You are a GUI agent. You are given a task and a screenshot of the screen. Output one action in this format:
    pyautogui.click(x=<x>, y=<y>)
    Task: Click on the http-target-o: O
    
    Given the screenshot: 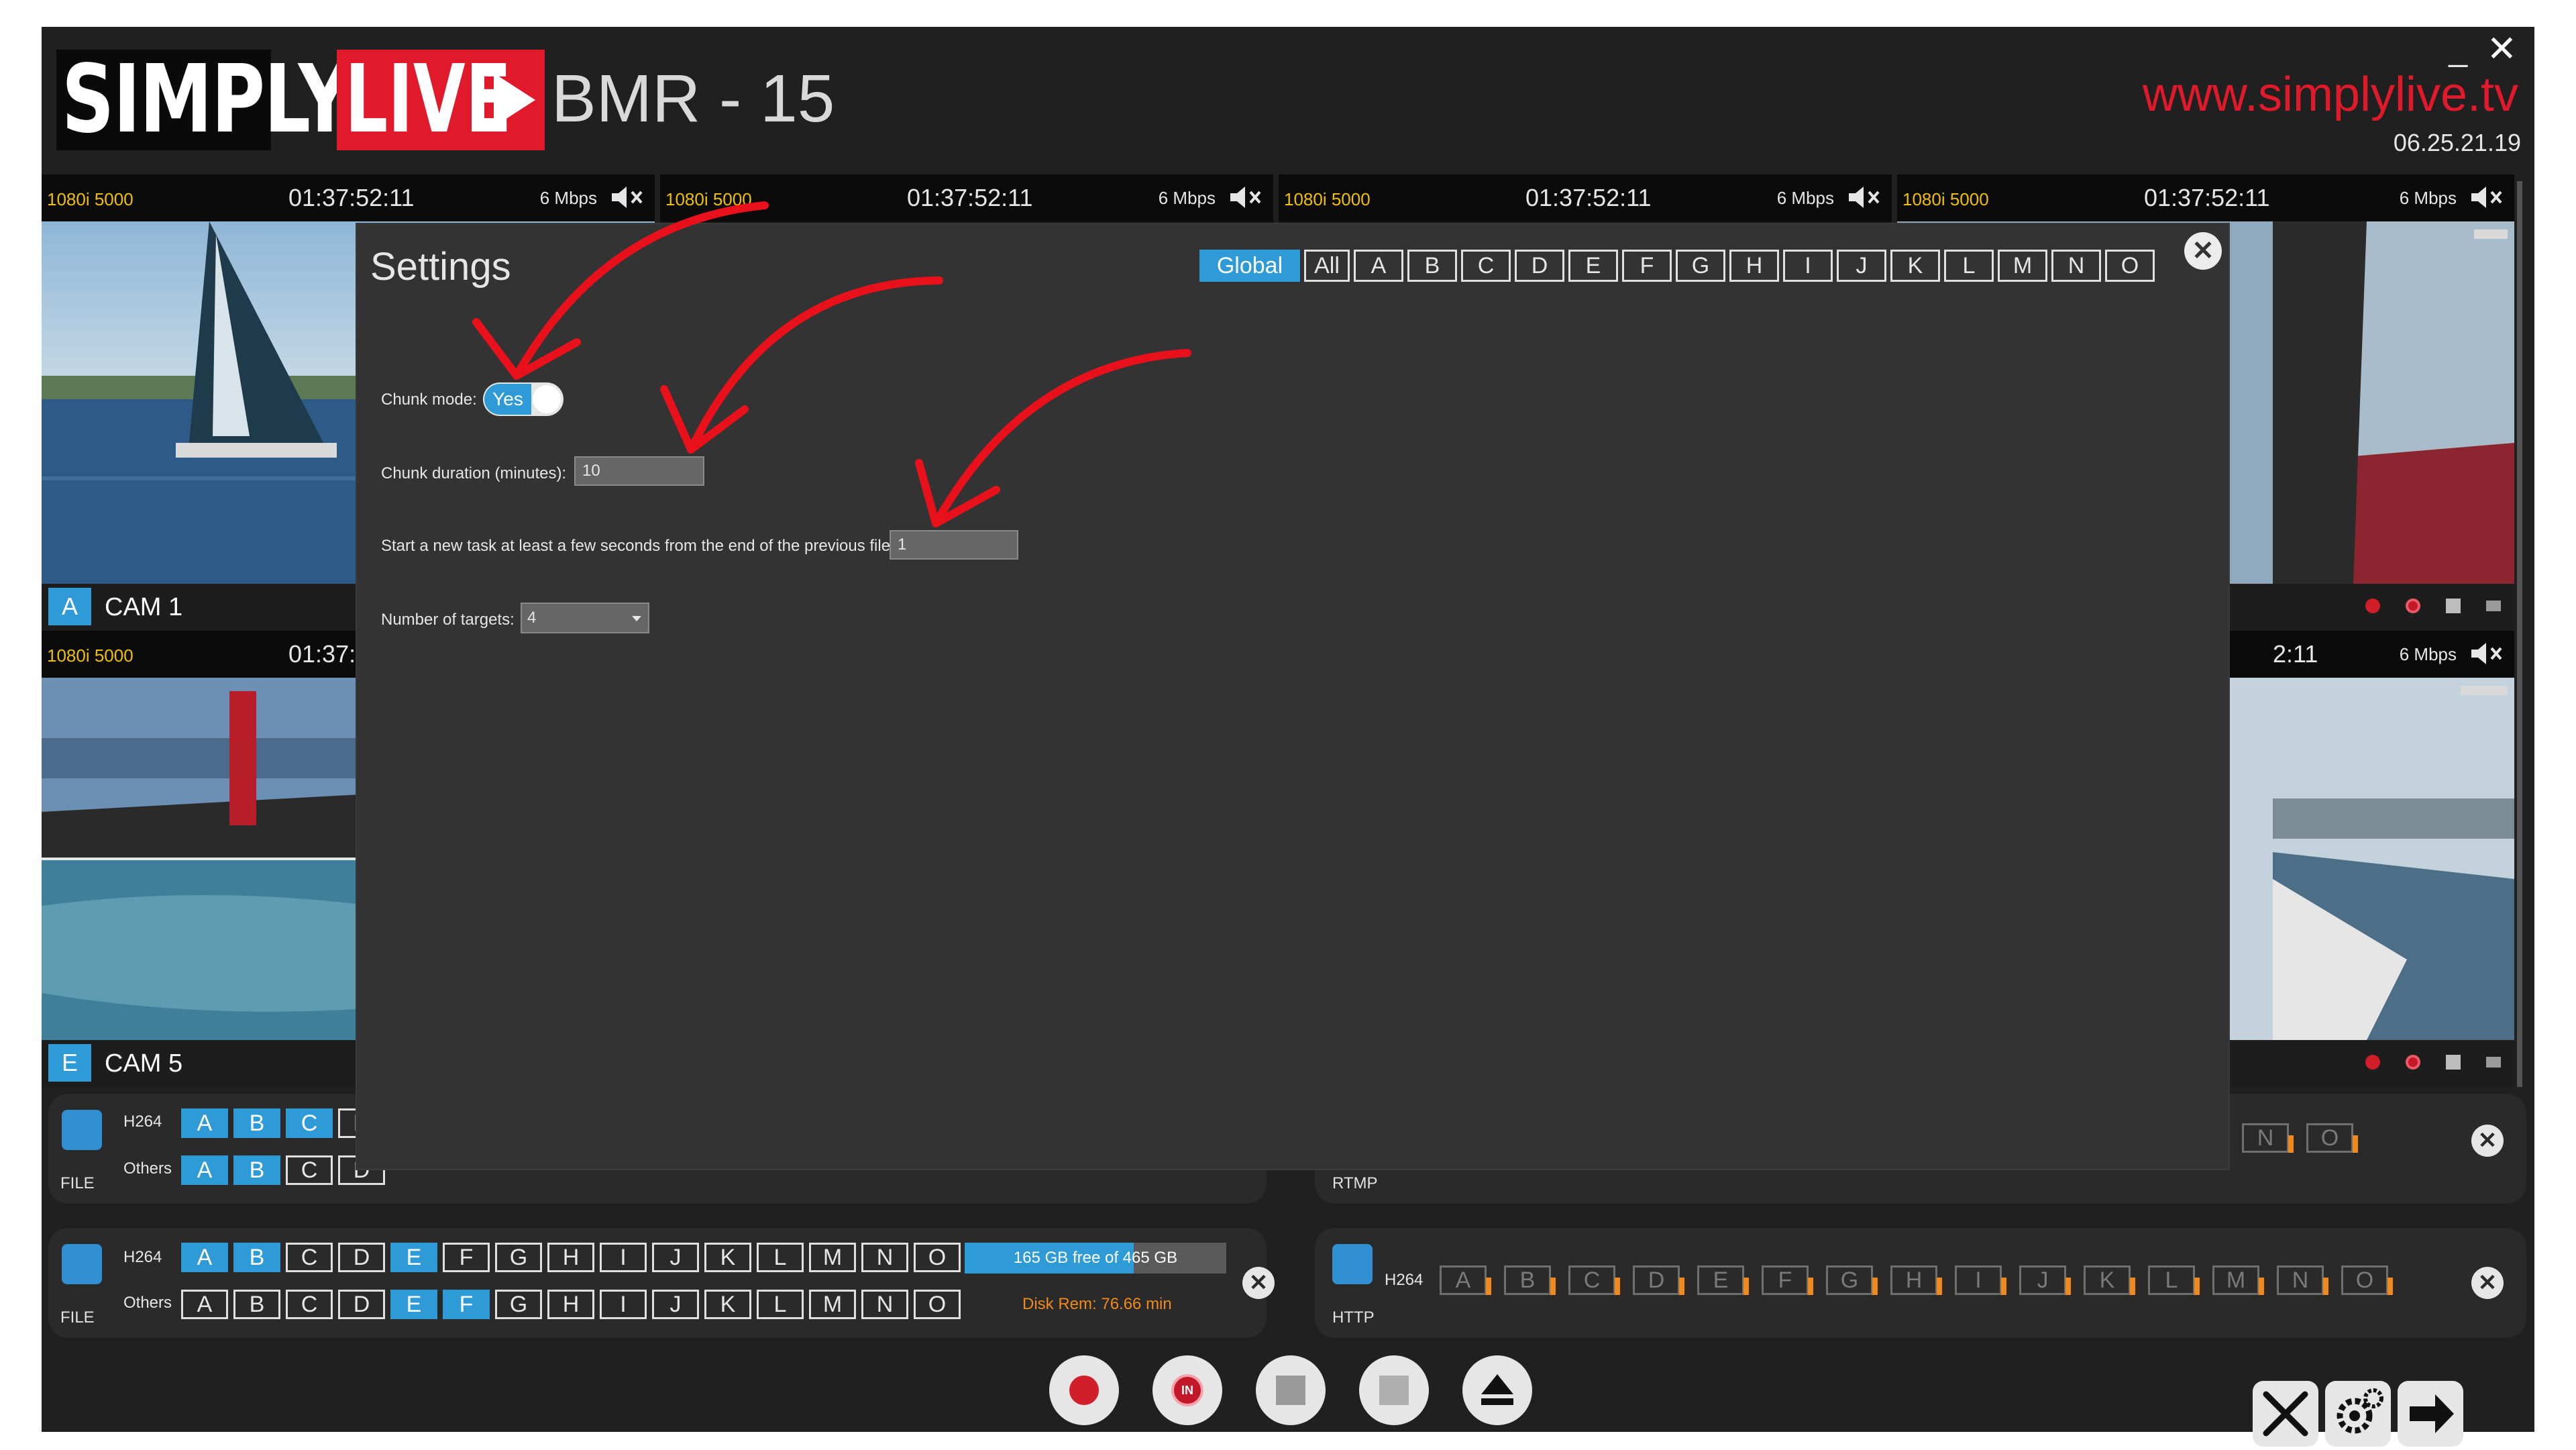 What is the action you would take?
    pyautogui.click(x=2367, y=1280)
    